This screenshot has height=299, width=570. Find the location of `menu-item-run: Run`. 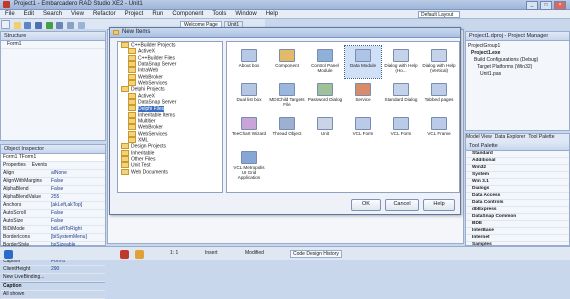

menu-item-run: Run is located at coordinates (157, 14).